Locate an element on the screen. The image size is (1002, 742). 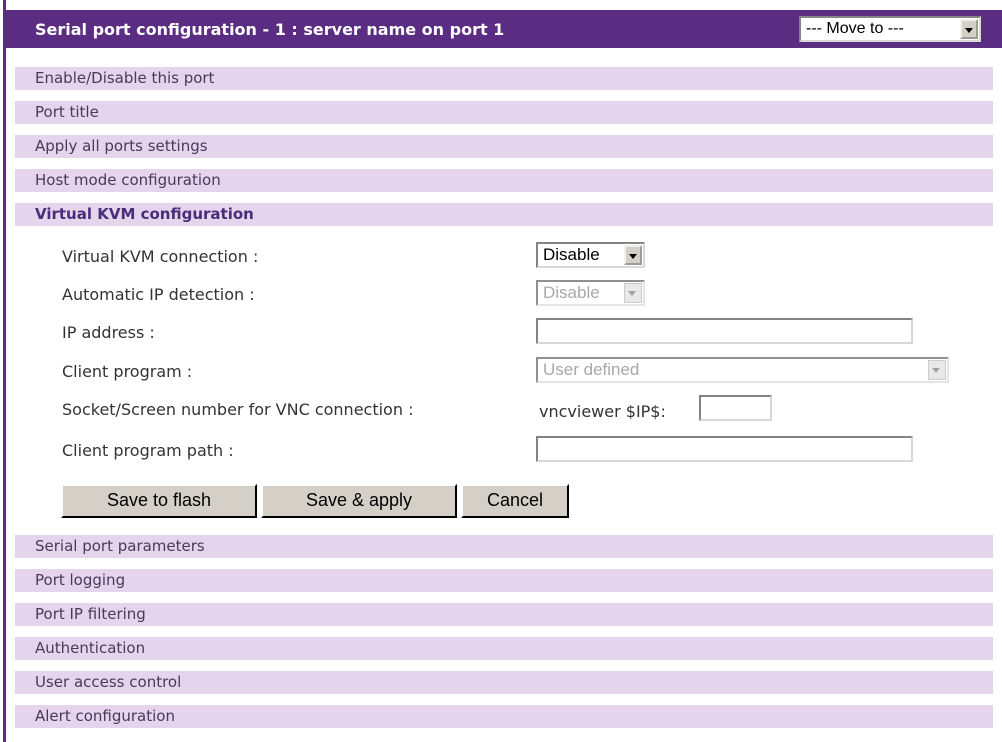
section-apply-all-ports: Apply all ports settings is located at coordinates (504, 146).